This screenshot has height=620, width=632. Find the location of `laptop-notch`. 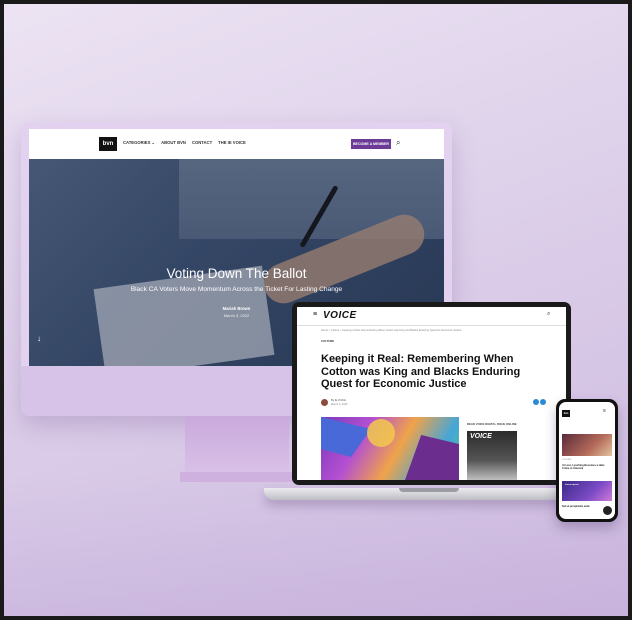

laptop-notch is located at coordinates (429, 490).